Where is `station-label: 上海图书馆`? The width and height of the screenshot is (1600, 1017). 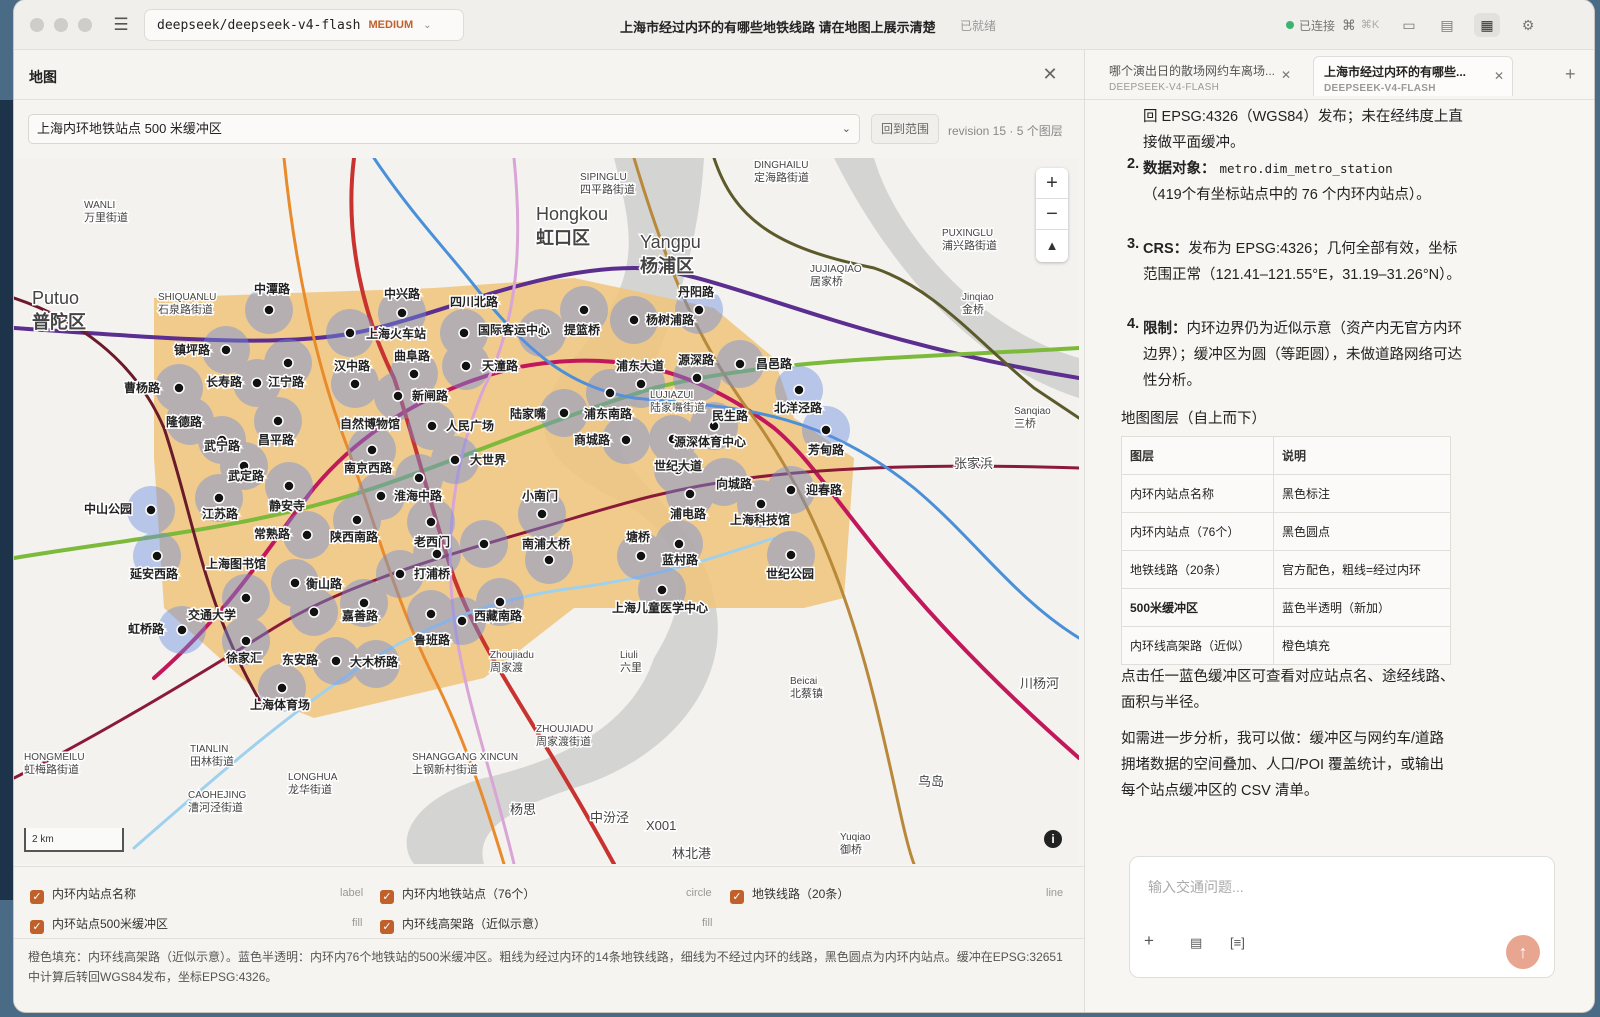 station-label: 上海图书馆 is located at coordinates (236, 563).